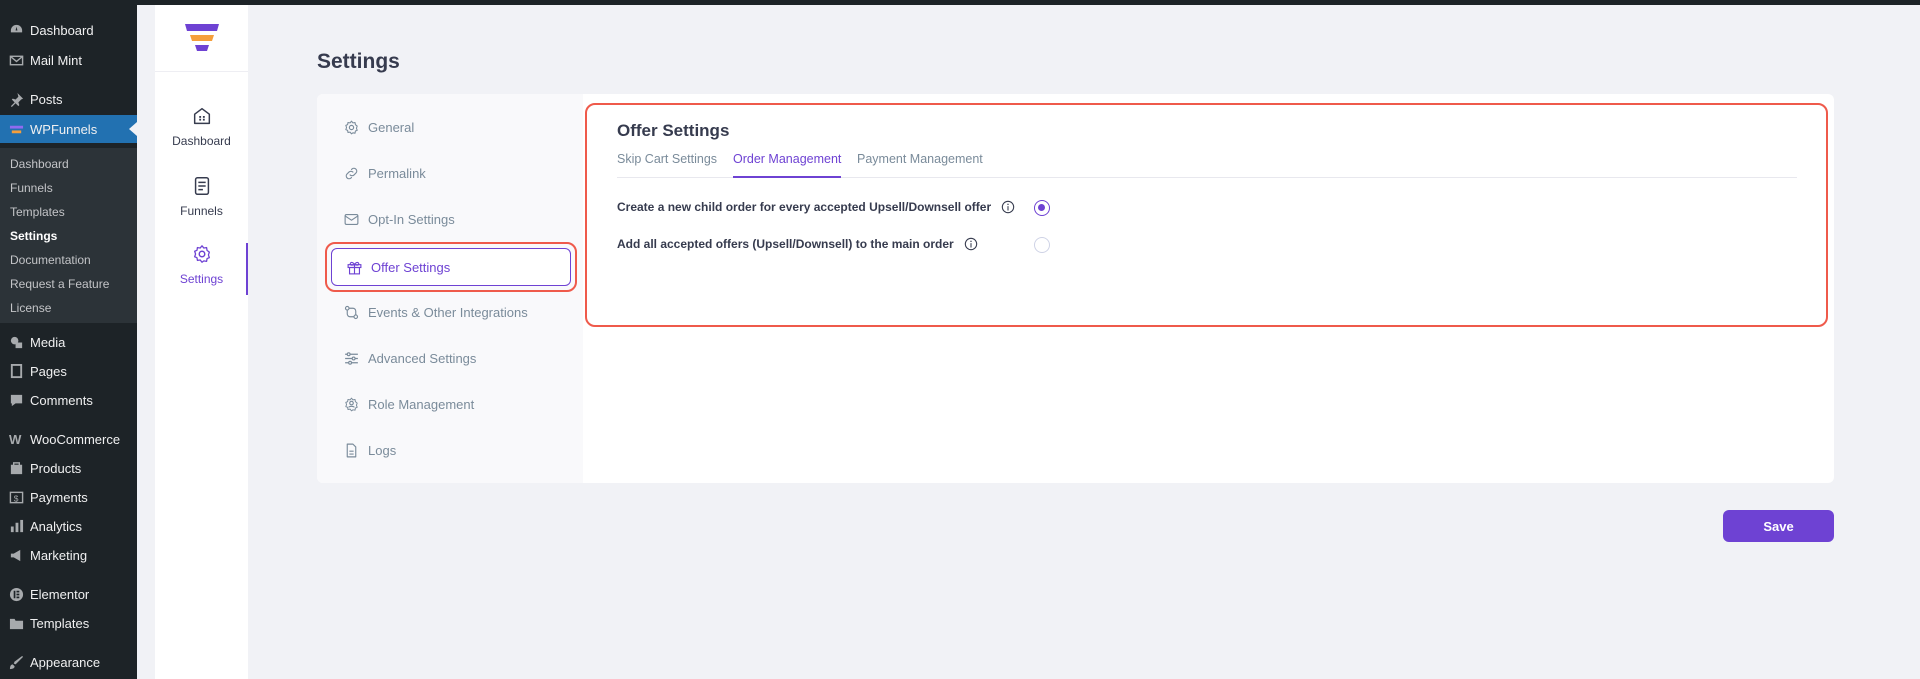 The height and width of the screenshot is (679, 1920). What do you see at coordinates (421, 404) in the screenshot?
I see `settings-nav-label: Role Management` at bounding box center [421, 404].